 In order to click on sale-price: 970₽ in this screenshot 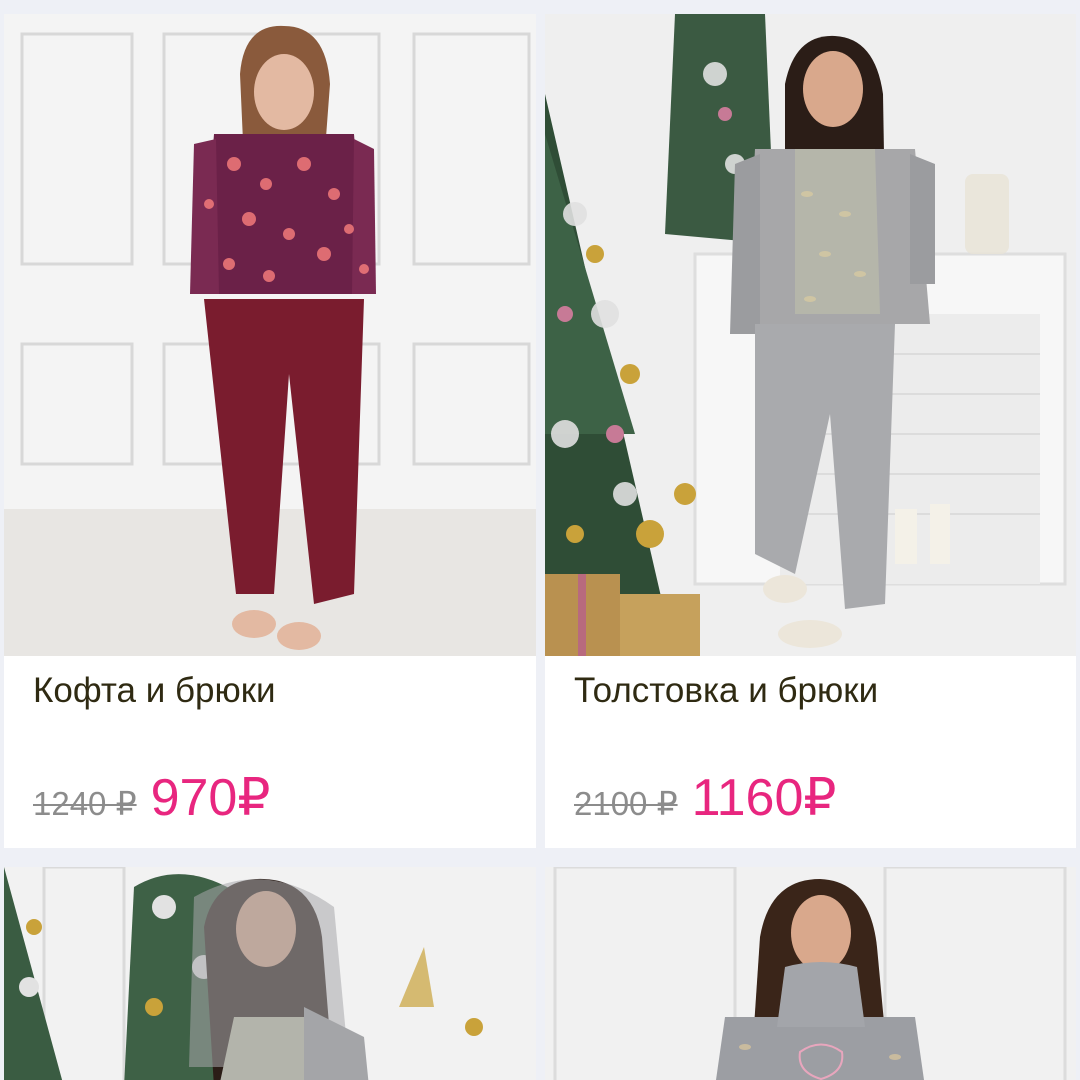, I will do `click(210, 798)`.